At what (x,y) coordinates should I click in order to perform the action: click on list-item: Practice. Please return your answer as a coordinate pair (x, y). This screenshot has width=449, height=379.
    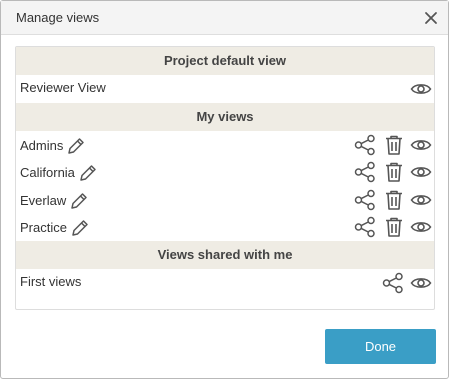
    Looking at the image, I should click on (225, 227).